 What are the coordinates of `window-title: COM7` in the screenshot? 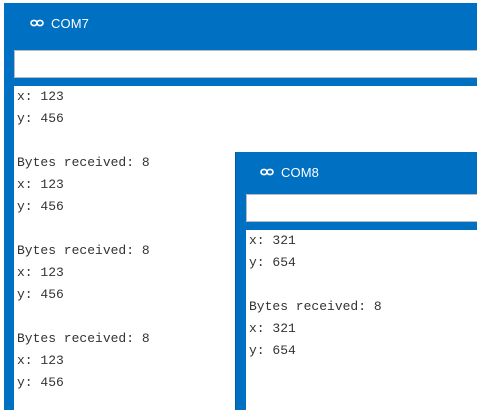 It's located at (70, 23).